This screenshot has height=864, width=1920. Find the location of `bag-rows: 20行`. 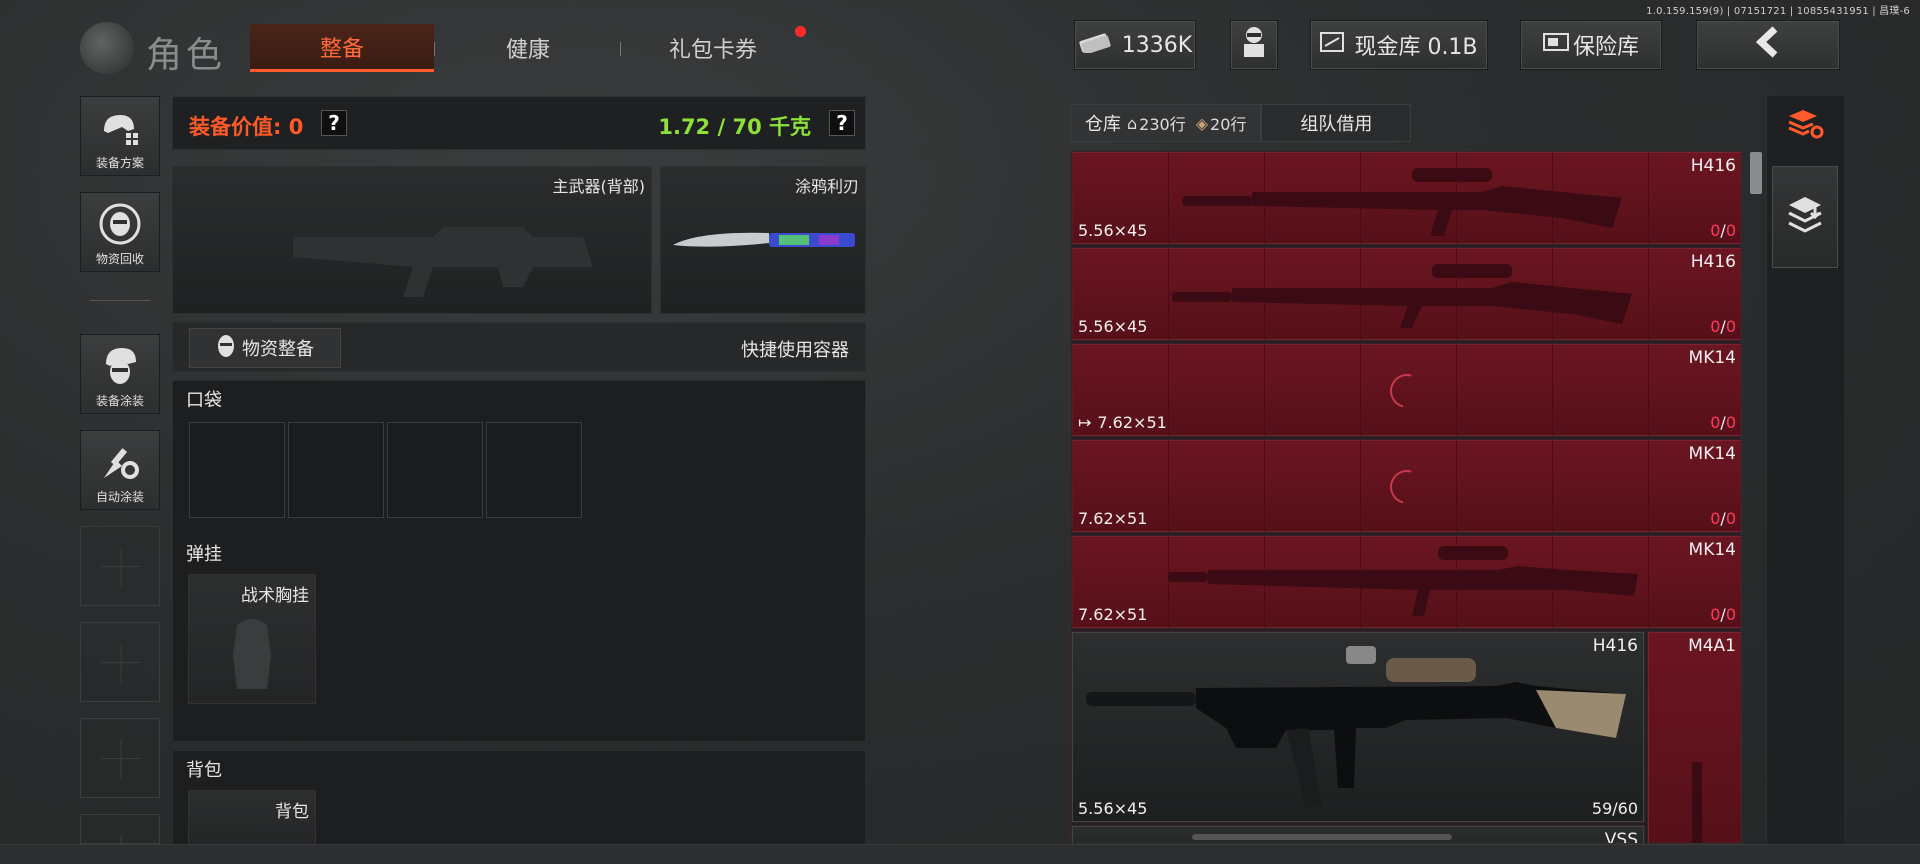

bag-rows: 20行 is located at coordinates (1228, 124).